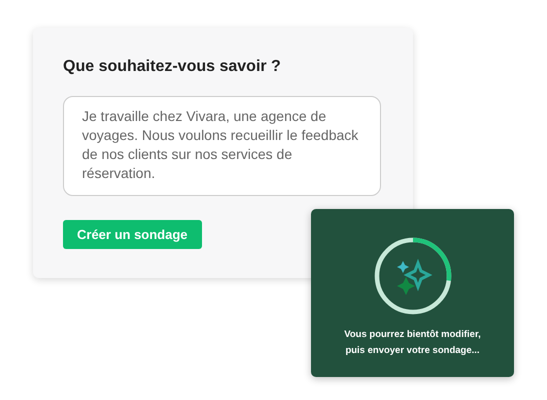  I want to click on card-heading: Que souhaitez-vous savoir ?, so click(172, 67).